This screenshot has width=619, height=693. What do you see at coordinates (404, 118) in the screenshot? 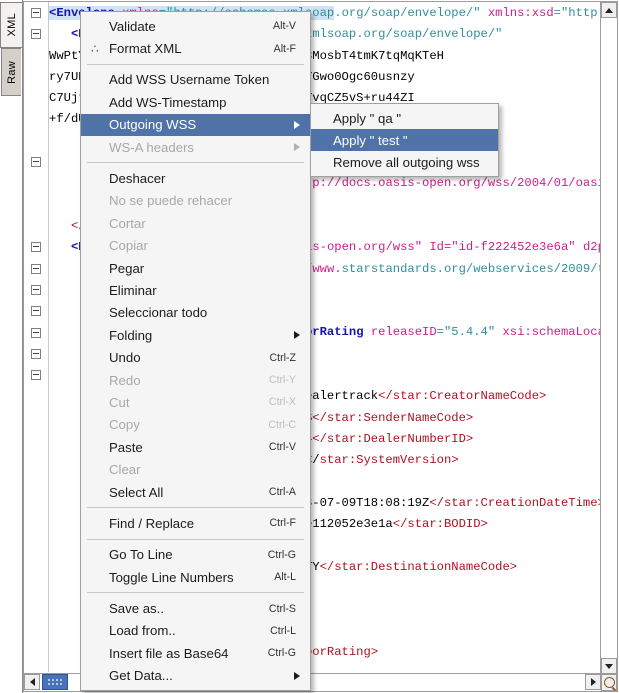
I see `submenu-item-apply-qa: Apply " qa "` at bounding box center [404, 118].